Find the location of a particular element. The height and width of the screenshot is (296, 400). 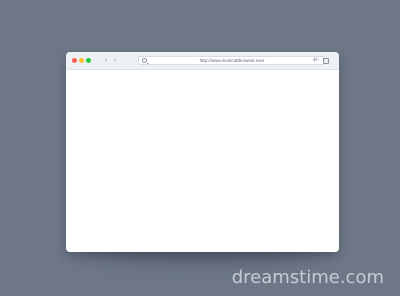

browser-toolbar: ‹ › http://www.mostcuttbrowser.ever ↻ + is located at coordinates (202, 60).